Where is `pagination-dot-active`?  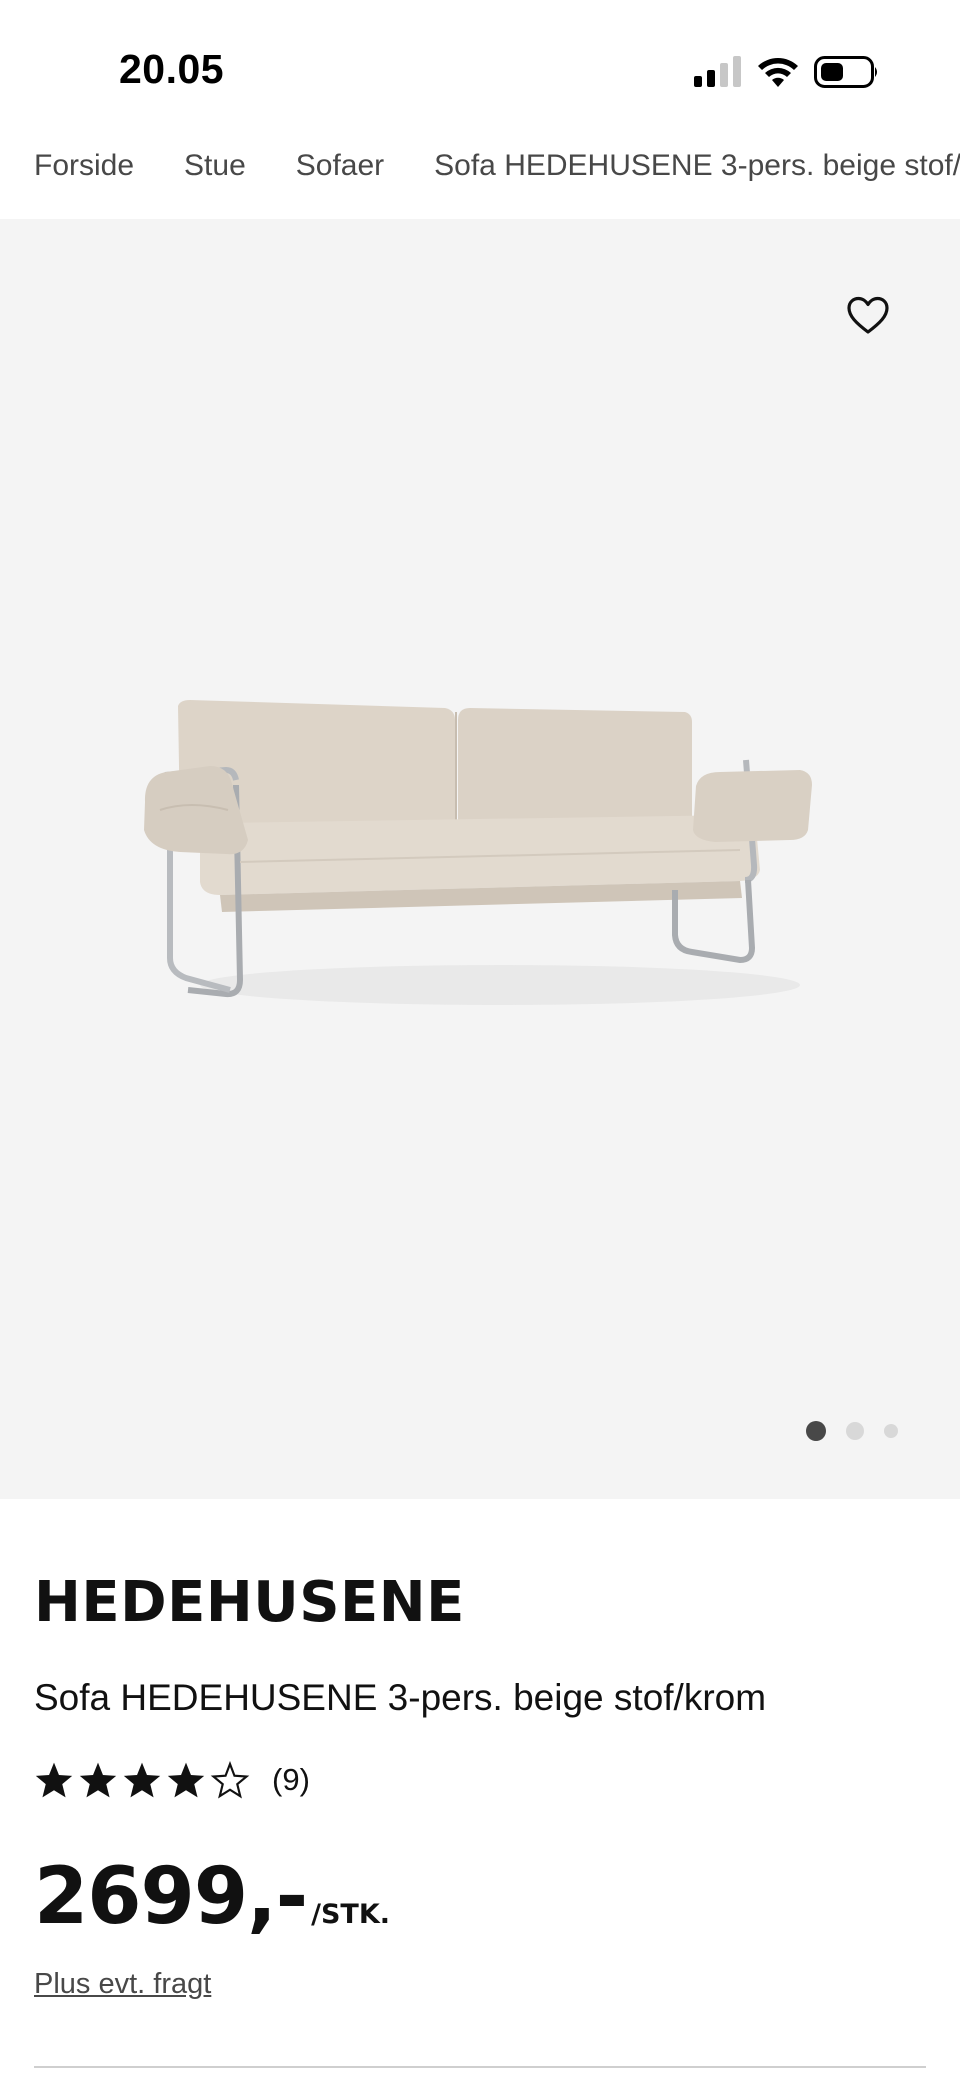
pagination-dot-active is located at coordinates (816, 1431).